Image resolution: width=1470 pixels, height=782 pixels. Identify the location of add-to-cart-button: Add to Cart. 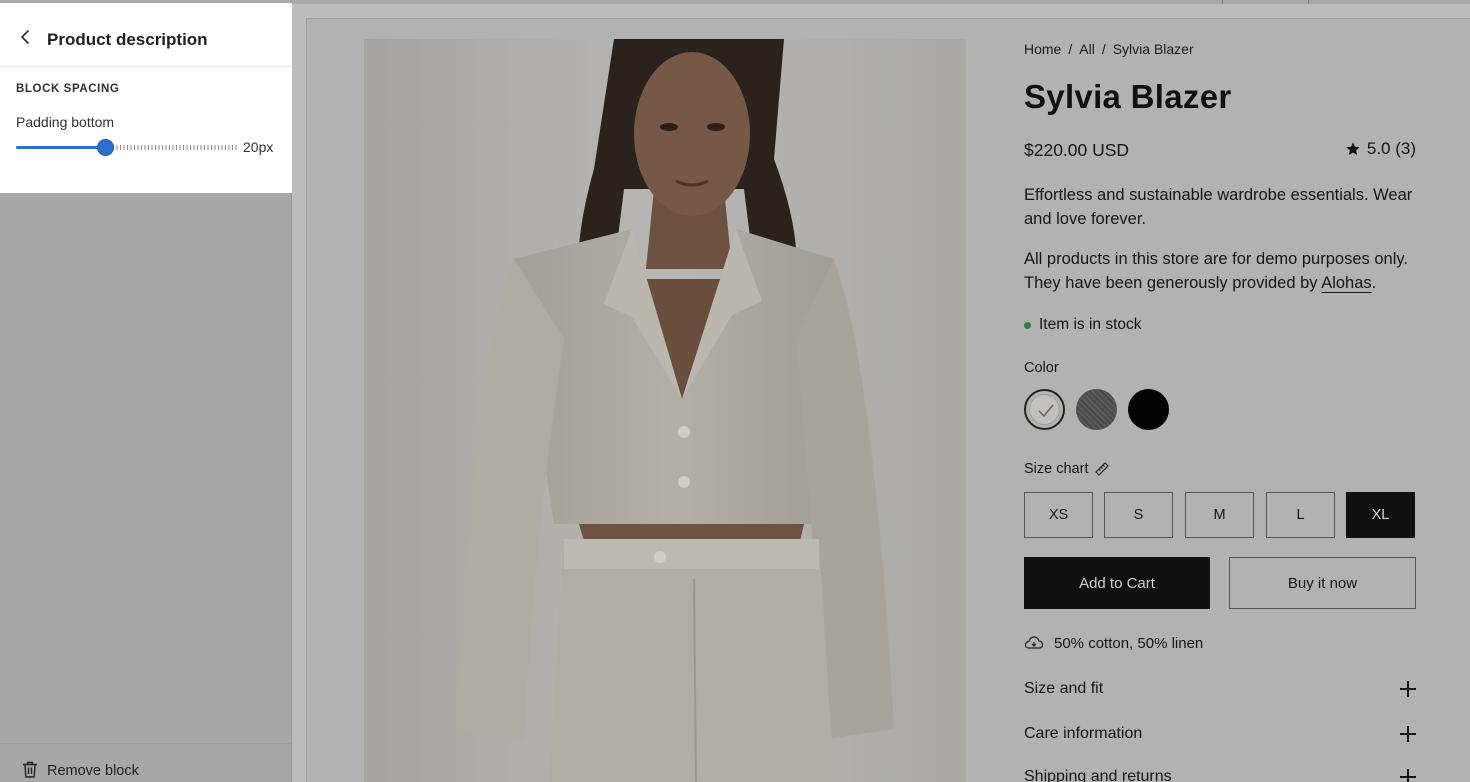
(1117, 583).